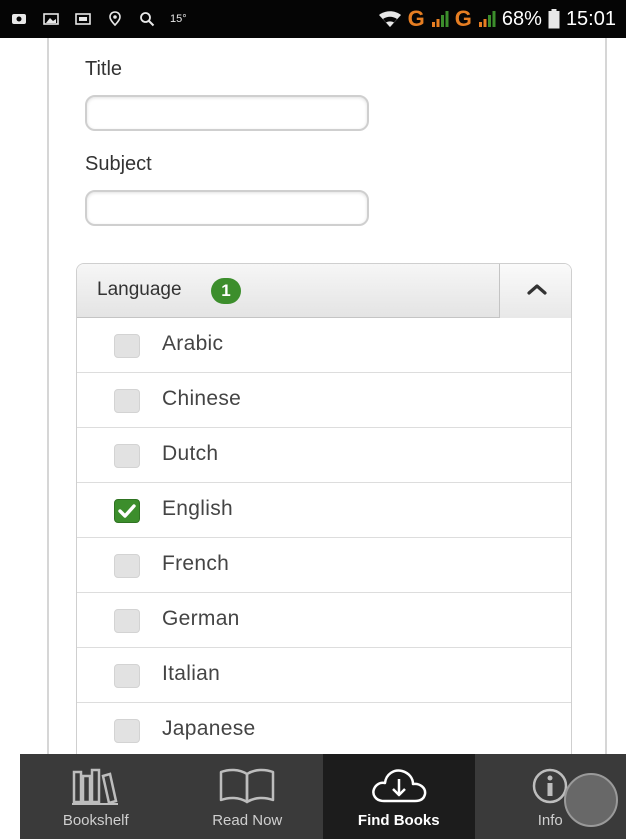 The height and width of the screenshot is (839, 626). I want to click on language-option-english: English, so click(324, 510).